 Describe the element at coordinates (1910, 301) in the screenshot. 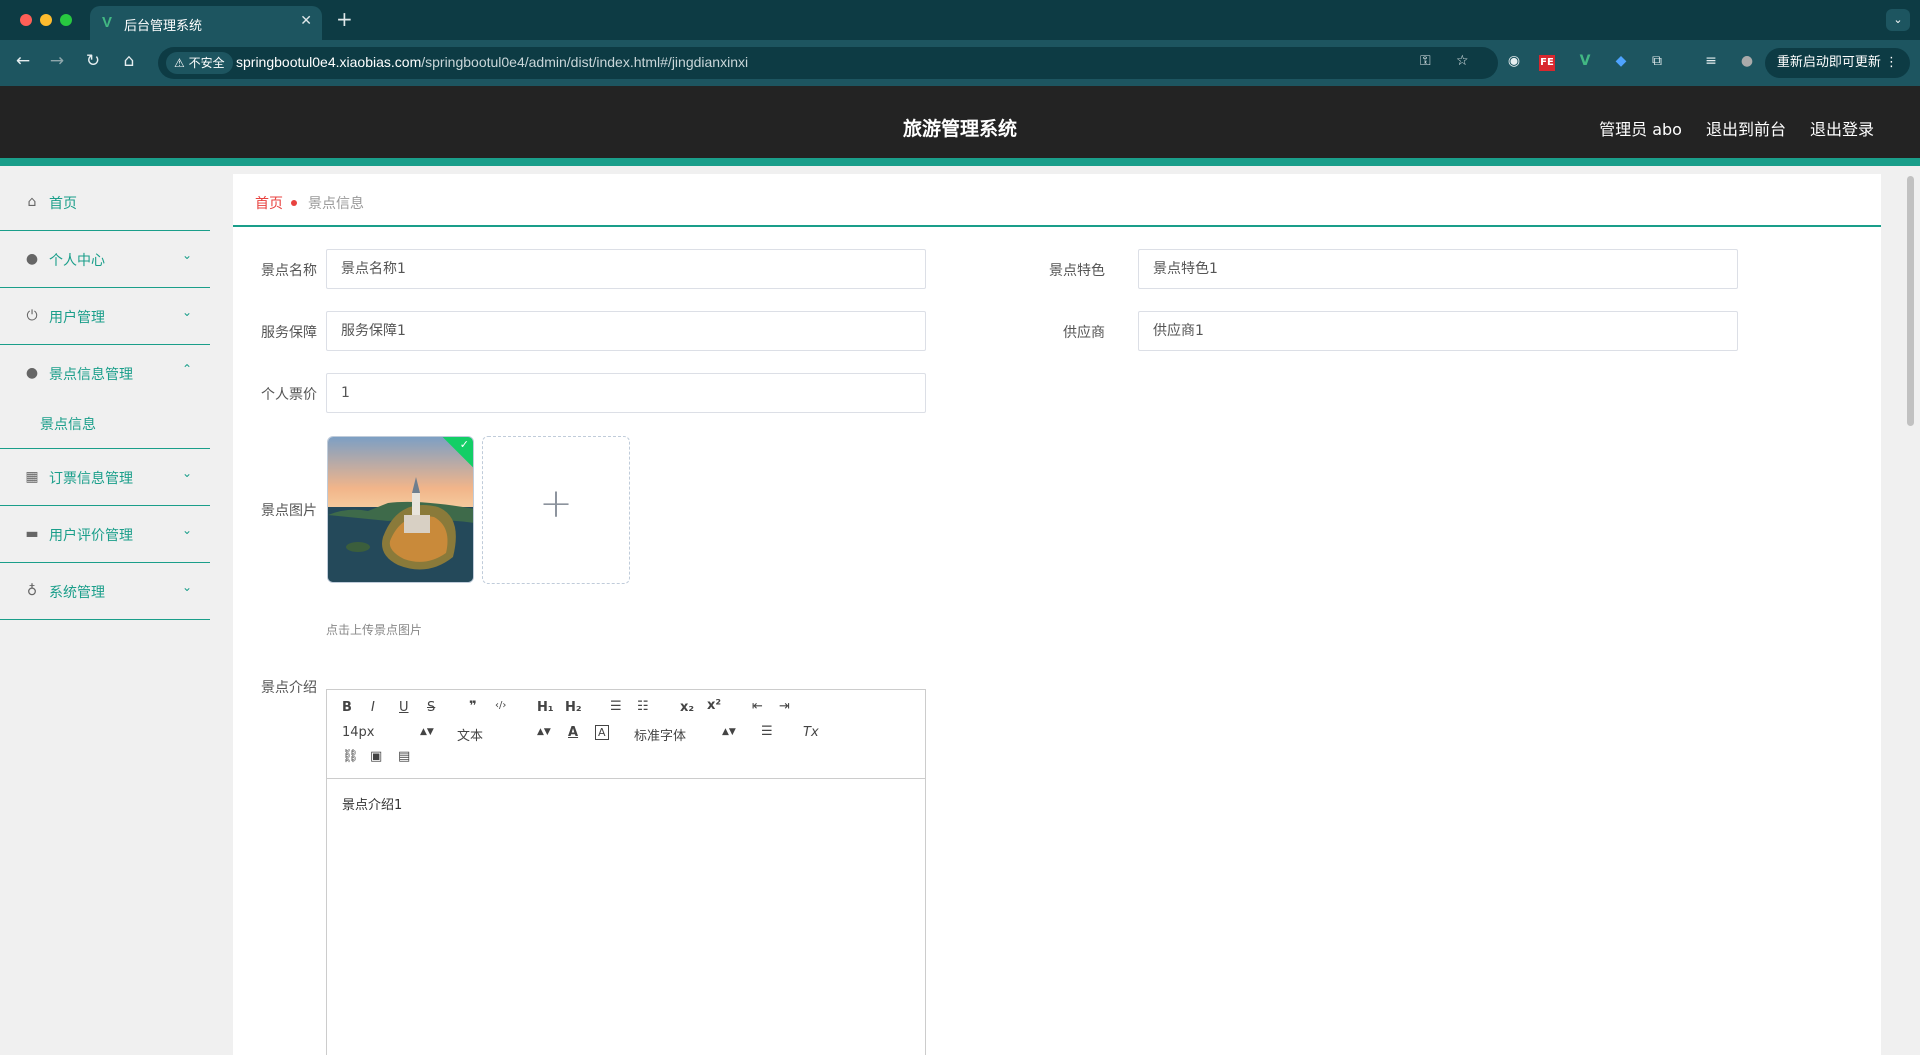

I see `page-scrollbar` at that location.